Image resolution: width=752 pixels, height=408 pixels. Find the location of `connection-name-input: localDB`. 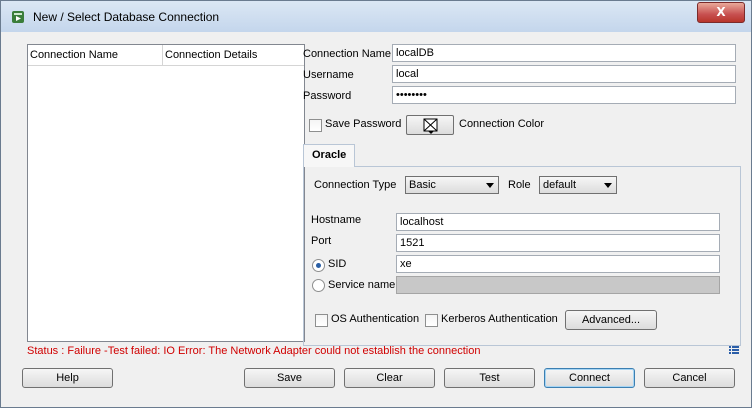

connection-name-input: localDB is located at coordinates (564, 53).